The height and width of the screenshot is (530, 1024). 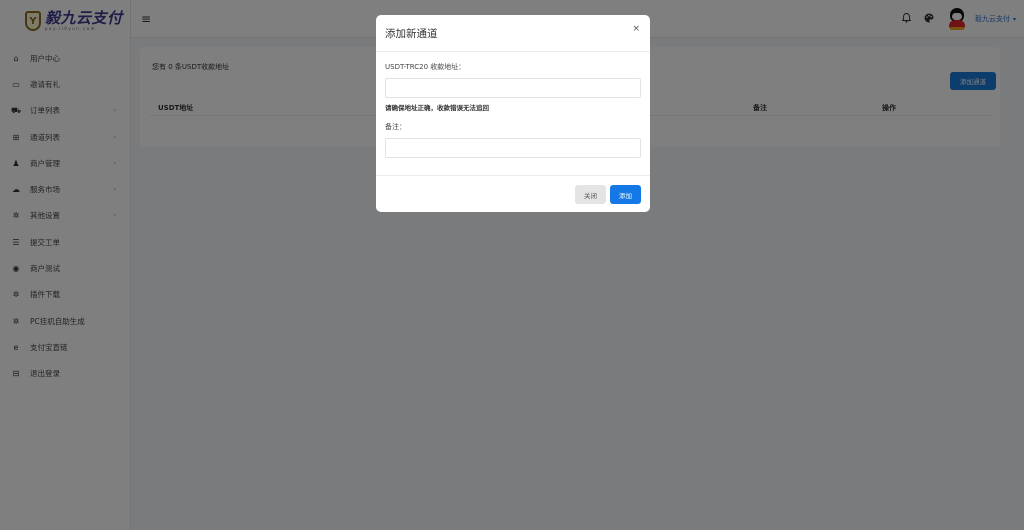 I want to click on address-warning: 请确保地址正确，收款错误无法追回, so click(x=437, y=108).